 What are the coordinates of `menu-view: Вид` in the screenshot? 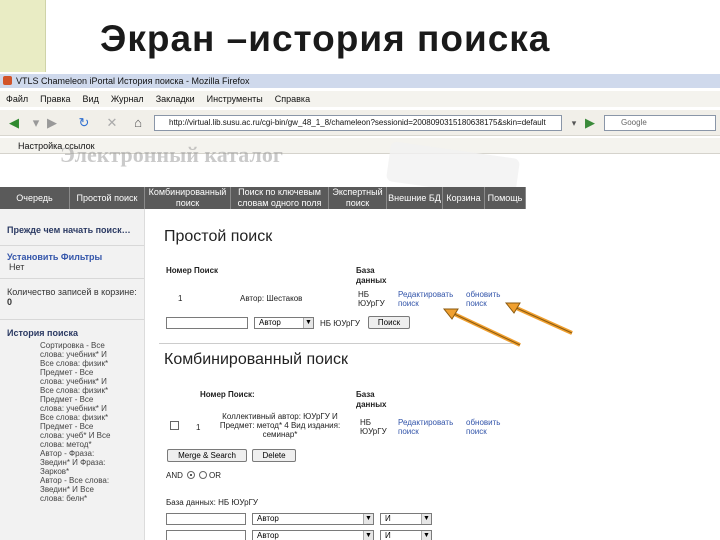 It's located at (91, 99).